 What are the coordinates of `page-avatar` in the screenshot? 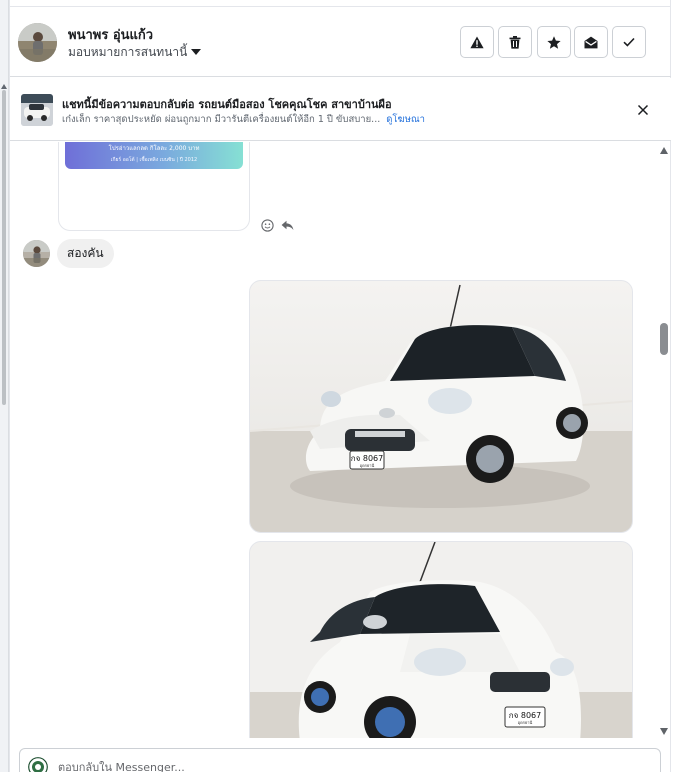 It's located at (38, 764).